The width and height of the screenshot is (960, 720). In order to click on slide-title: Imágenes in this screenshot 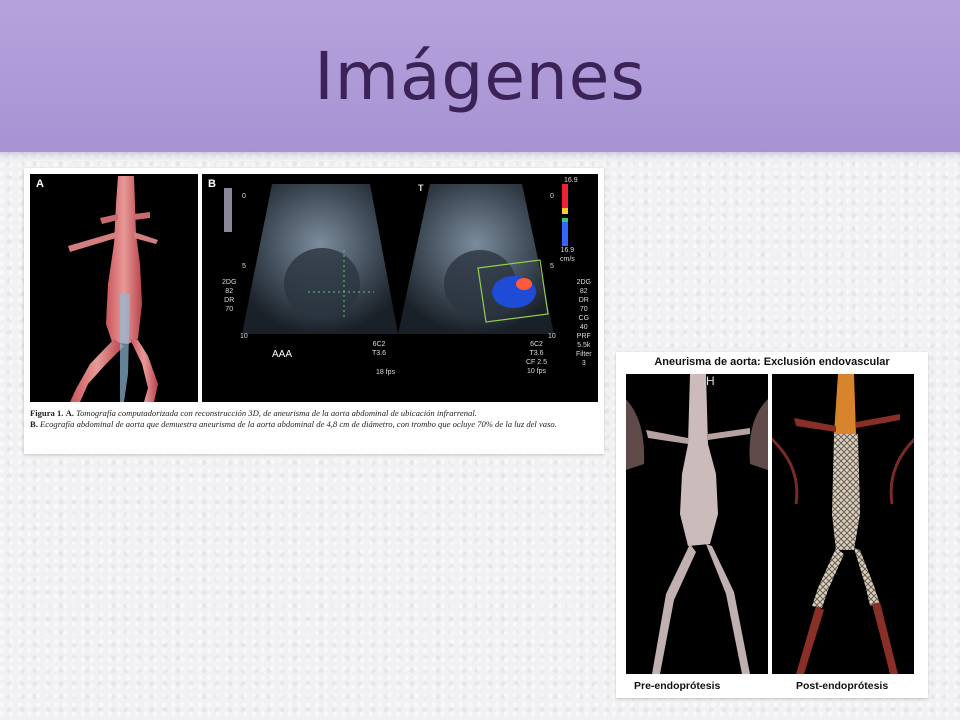, I will do `click(480, 76)`.